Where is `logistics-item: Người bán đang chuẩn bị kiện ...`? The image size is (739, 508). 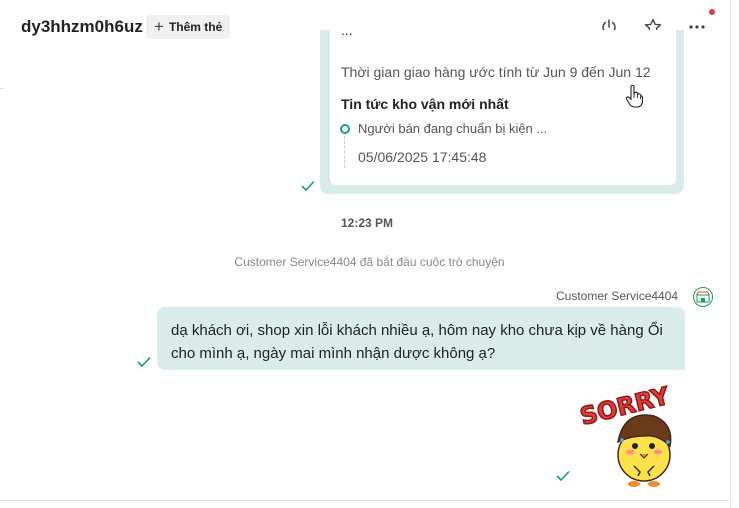
logistics-item: Người bán đang chuẩn bị kiện ... is located at coordinates (453, 128).